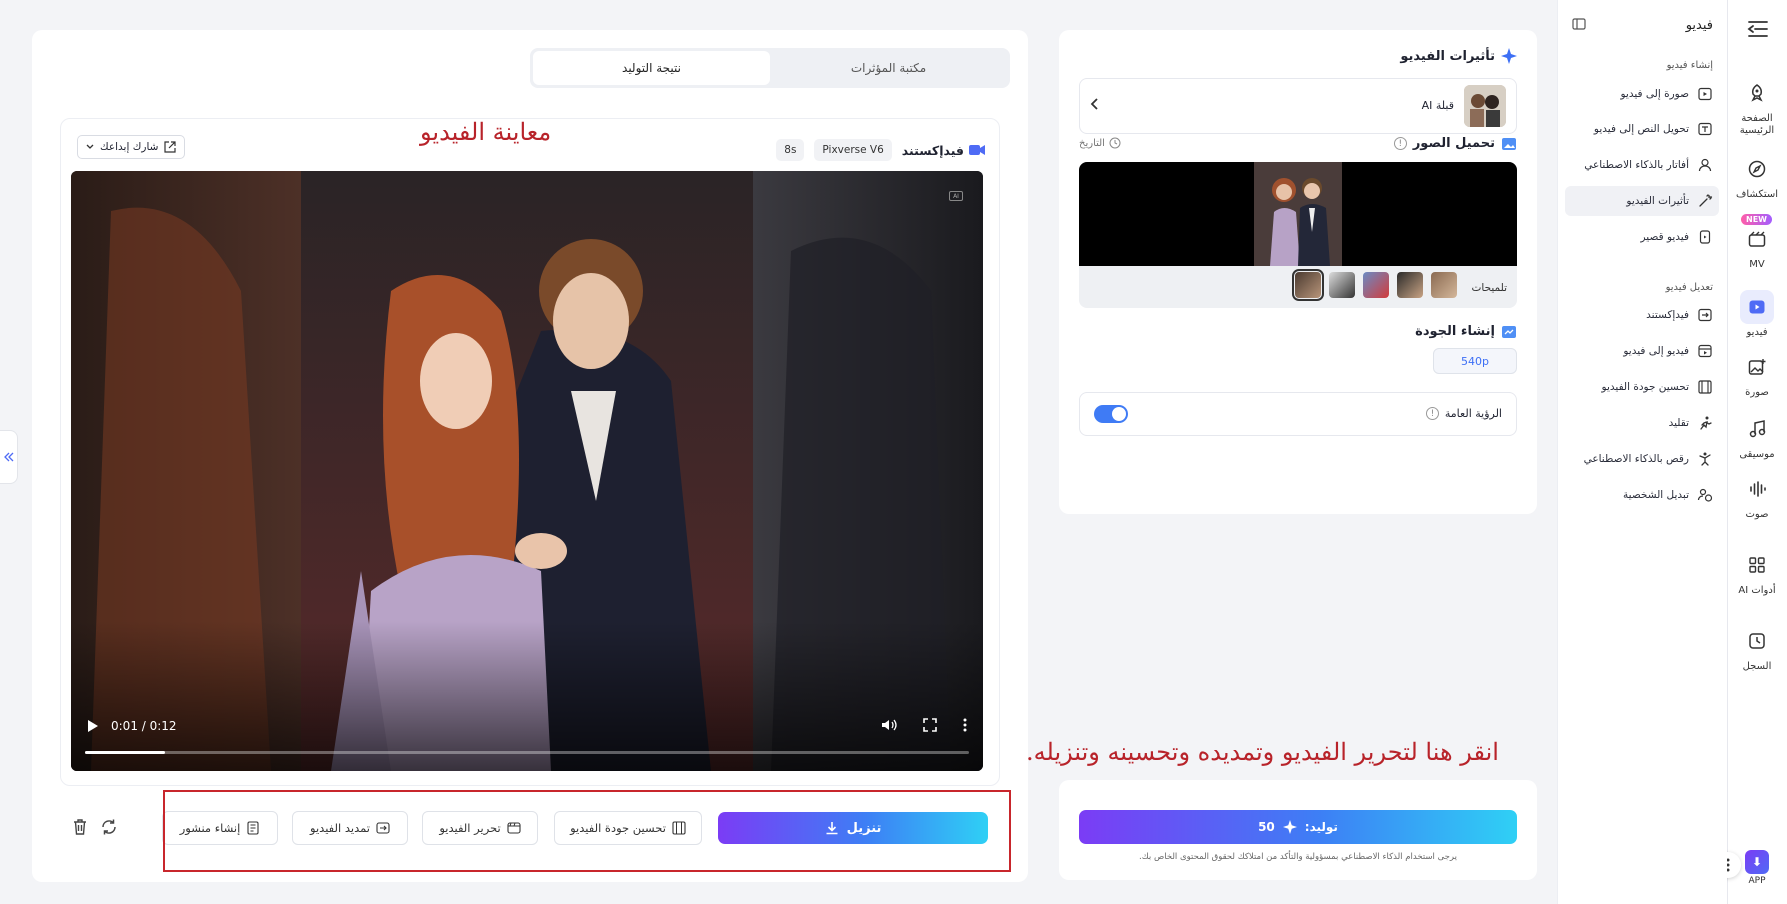  I want to click on effects-title-text: تأثيرات الفيديو, so click(1447, 56).